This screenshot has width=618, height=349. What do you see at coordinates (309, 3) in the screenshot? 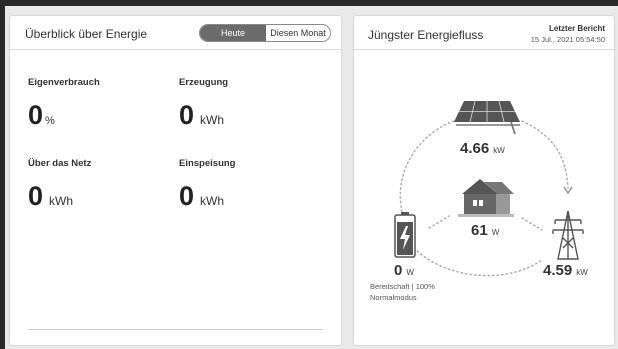
I see `screen-frame-top` at bounding box center [309, 3].